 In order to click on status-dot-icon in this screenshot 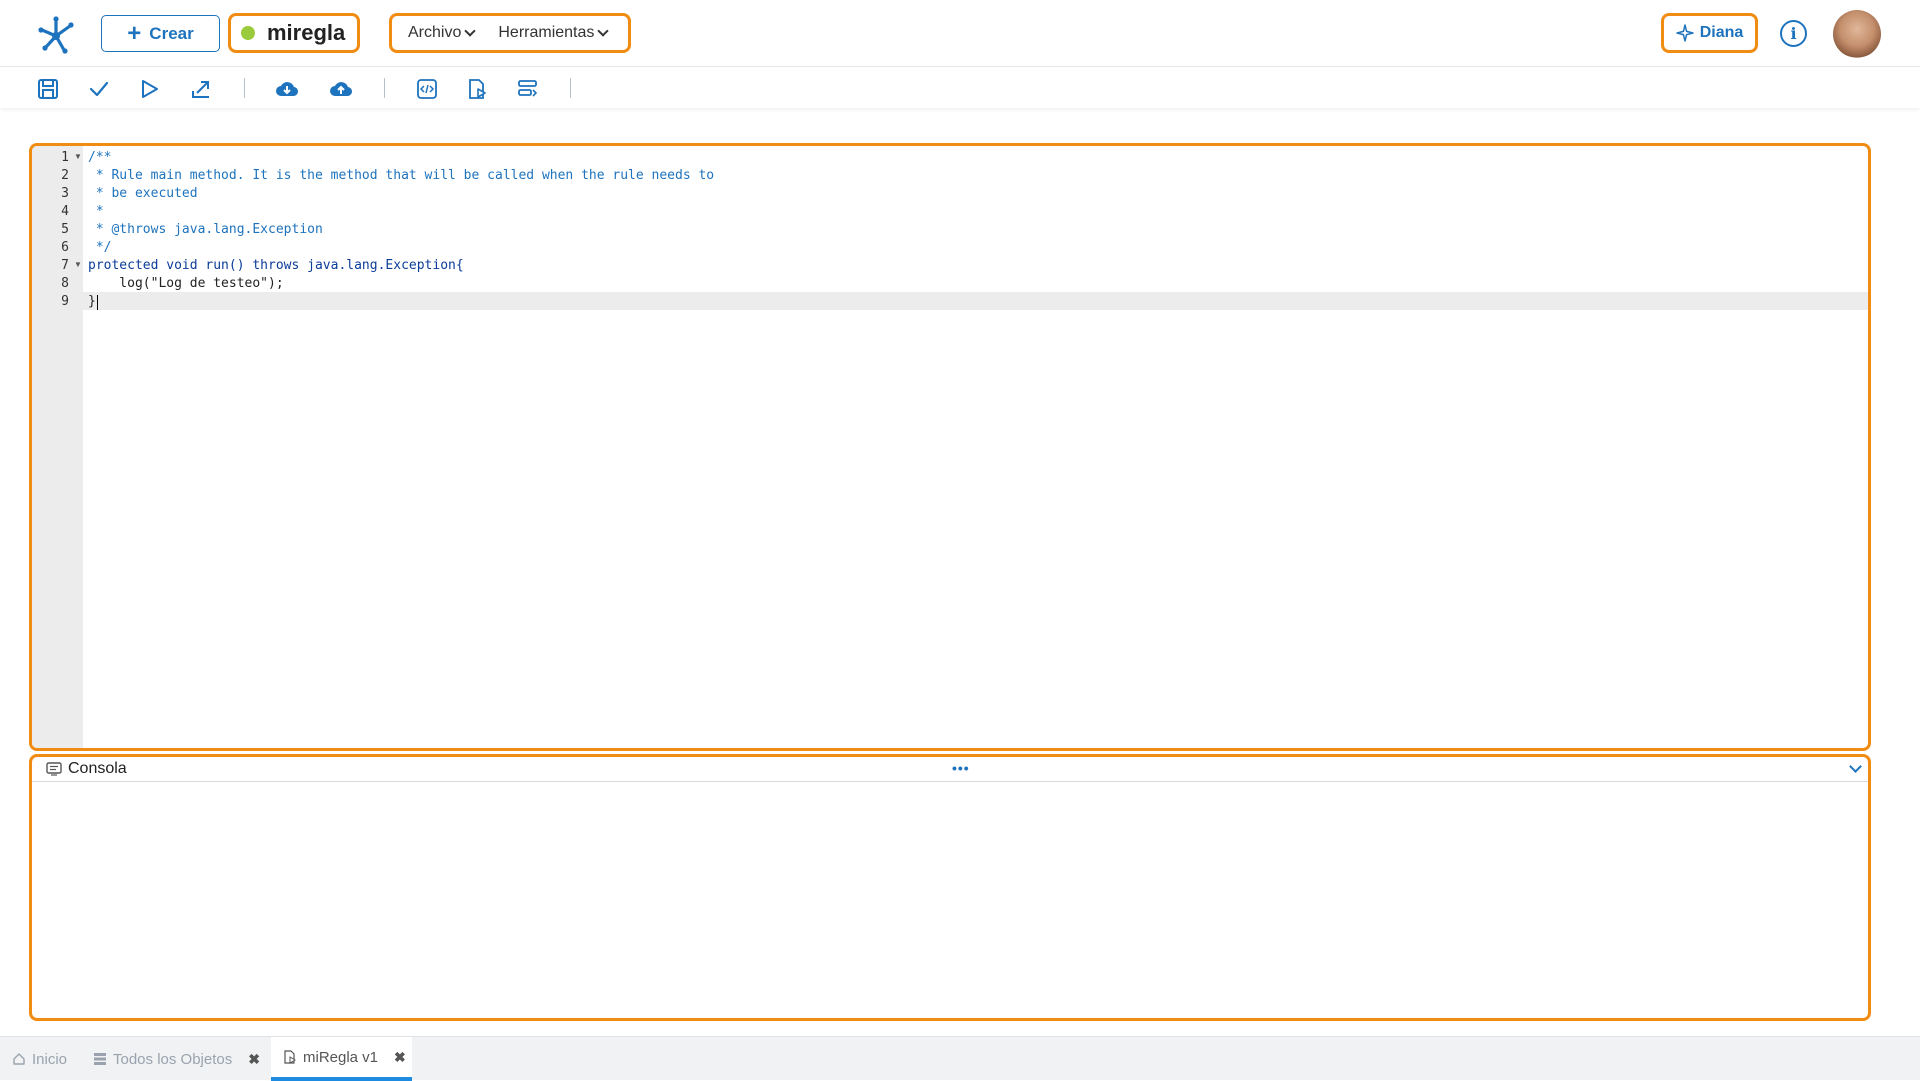, I will do `click(248, 33)`.